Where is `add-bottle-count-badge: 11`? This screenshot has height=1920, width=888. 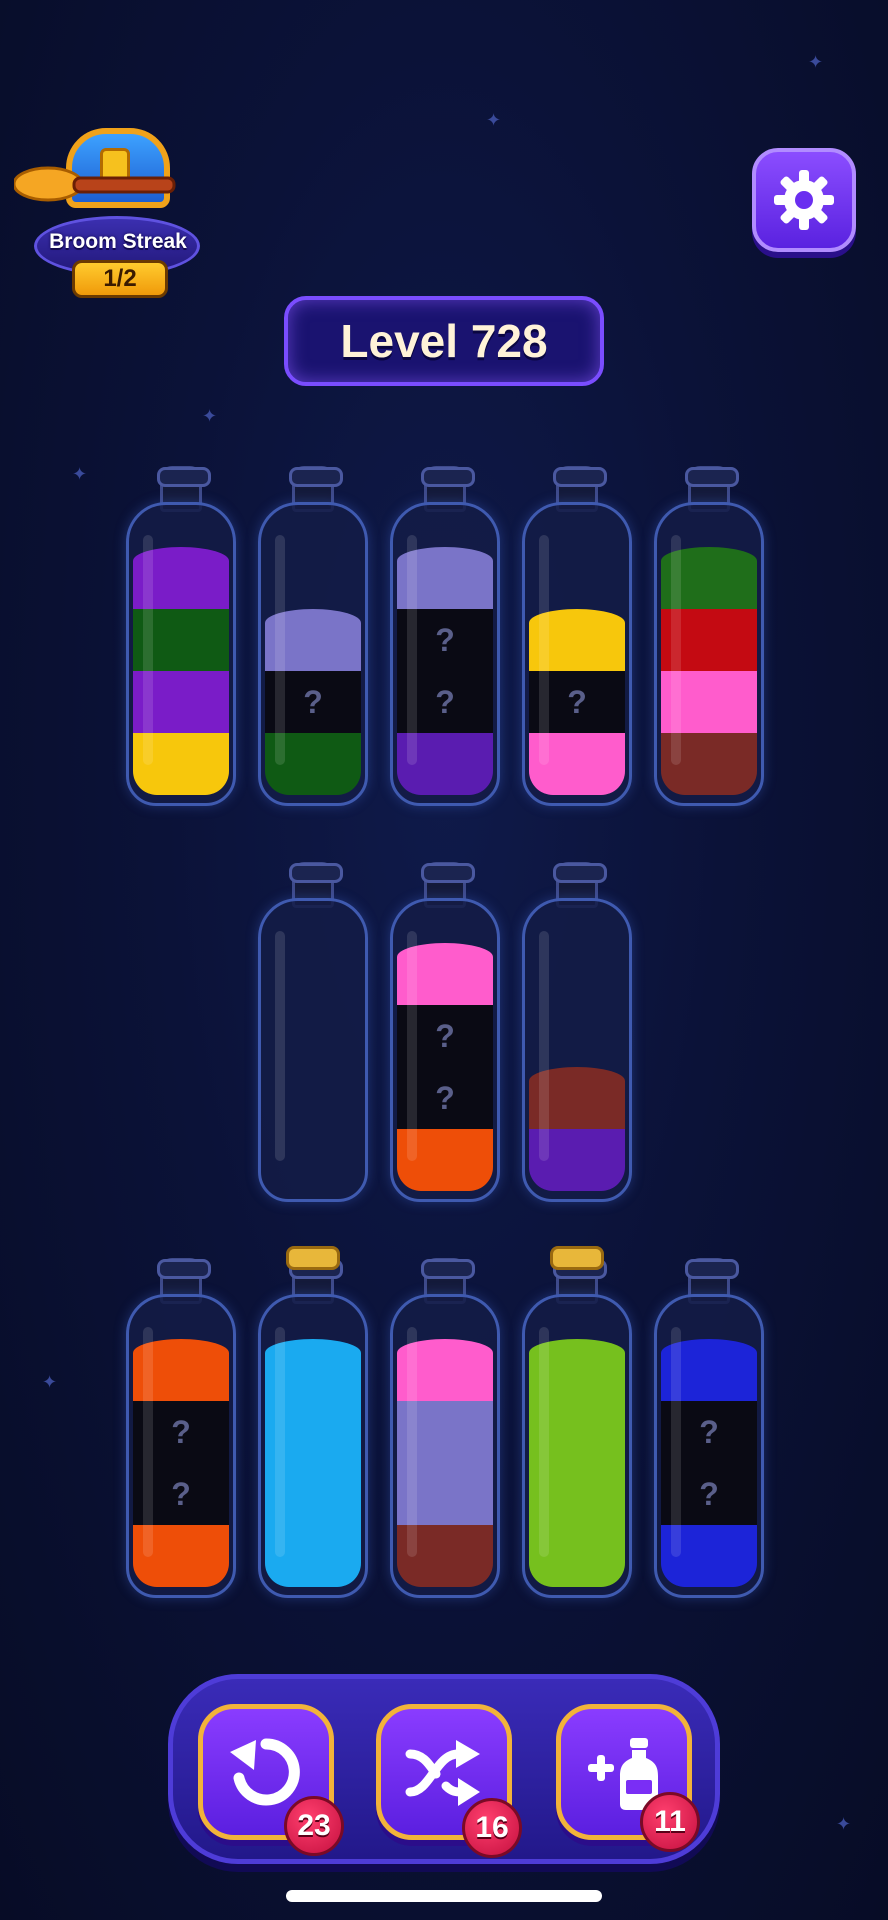 add-bottle-count-badge: 11 is located at coordinates (670, 1822).